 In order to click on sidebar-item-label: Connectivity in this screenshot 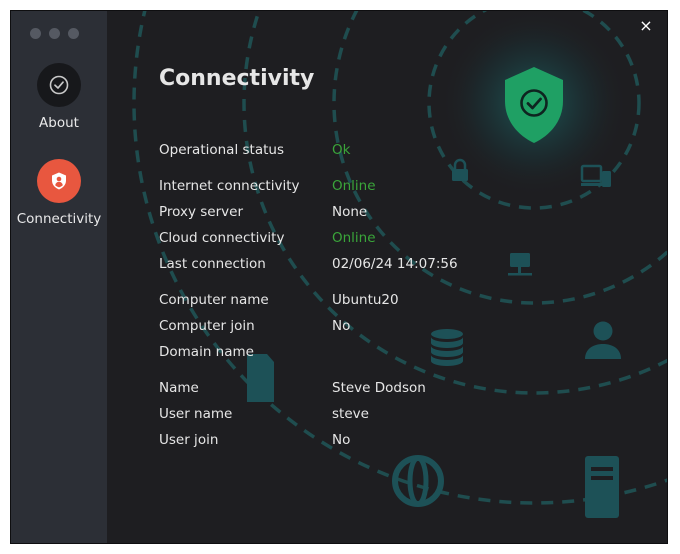, I will do `click(59, 219)`.